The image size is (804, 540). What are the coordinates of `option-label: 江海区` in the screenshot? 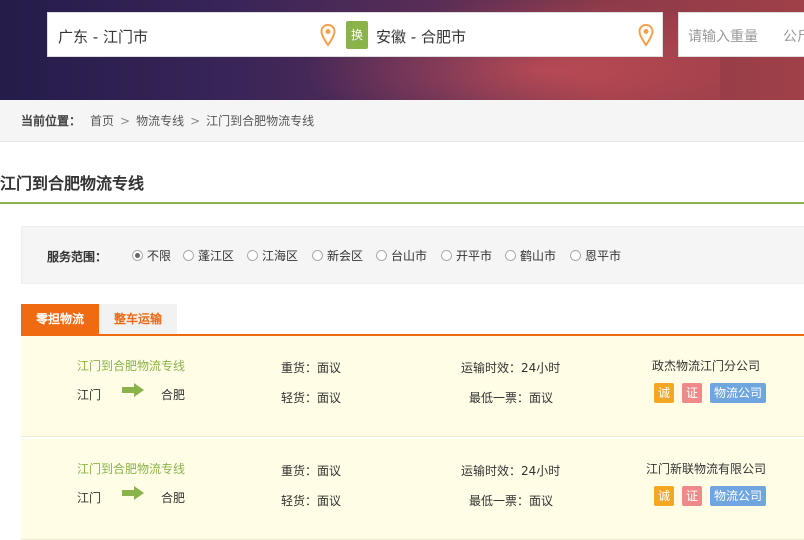 It's located at (280, 256).